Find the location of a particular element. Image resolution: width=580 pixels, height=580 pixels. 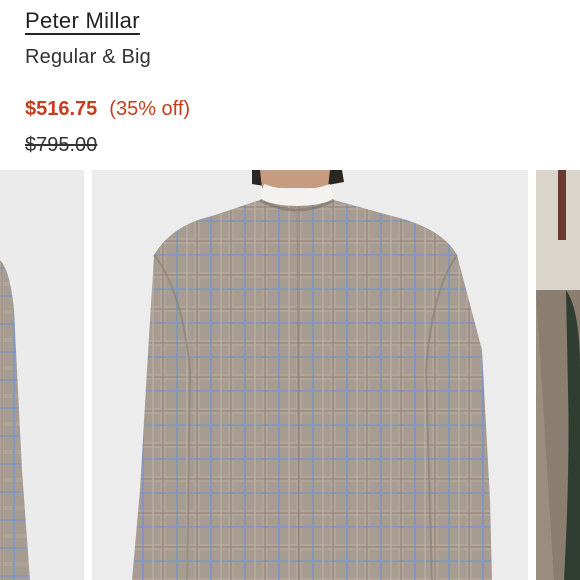

brand-link: Peter Millar is located at coordinates (82, 21).